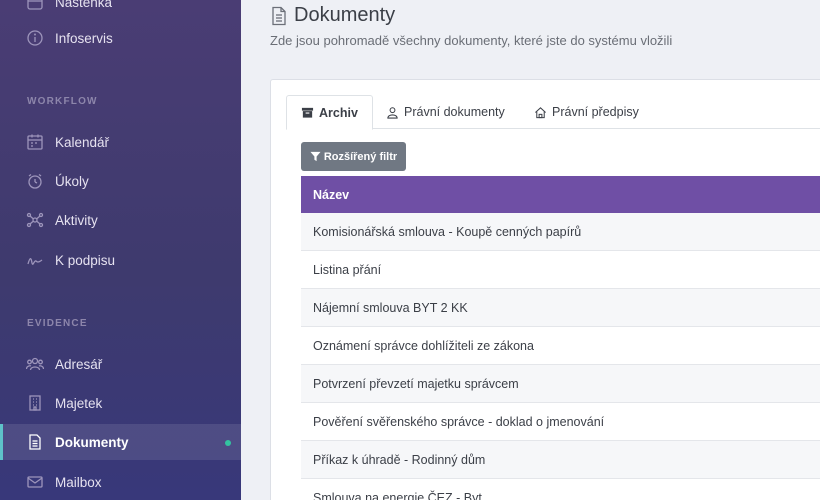 The width and height of the screenshot is (820, 500). I want to click on advanced-filter-button: Rozšířený filtr, so click(353, 156).